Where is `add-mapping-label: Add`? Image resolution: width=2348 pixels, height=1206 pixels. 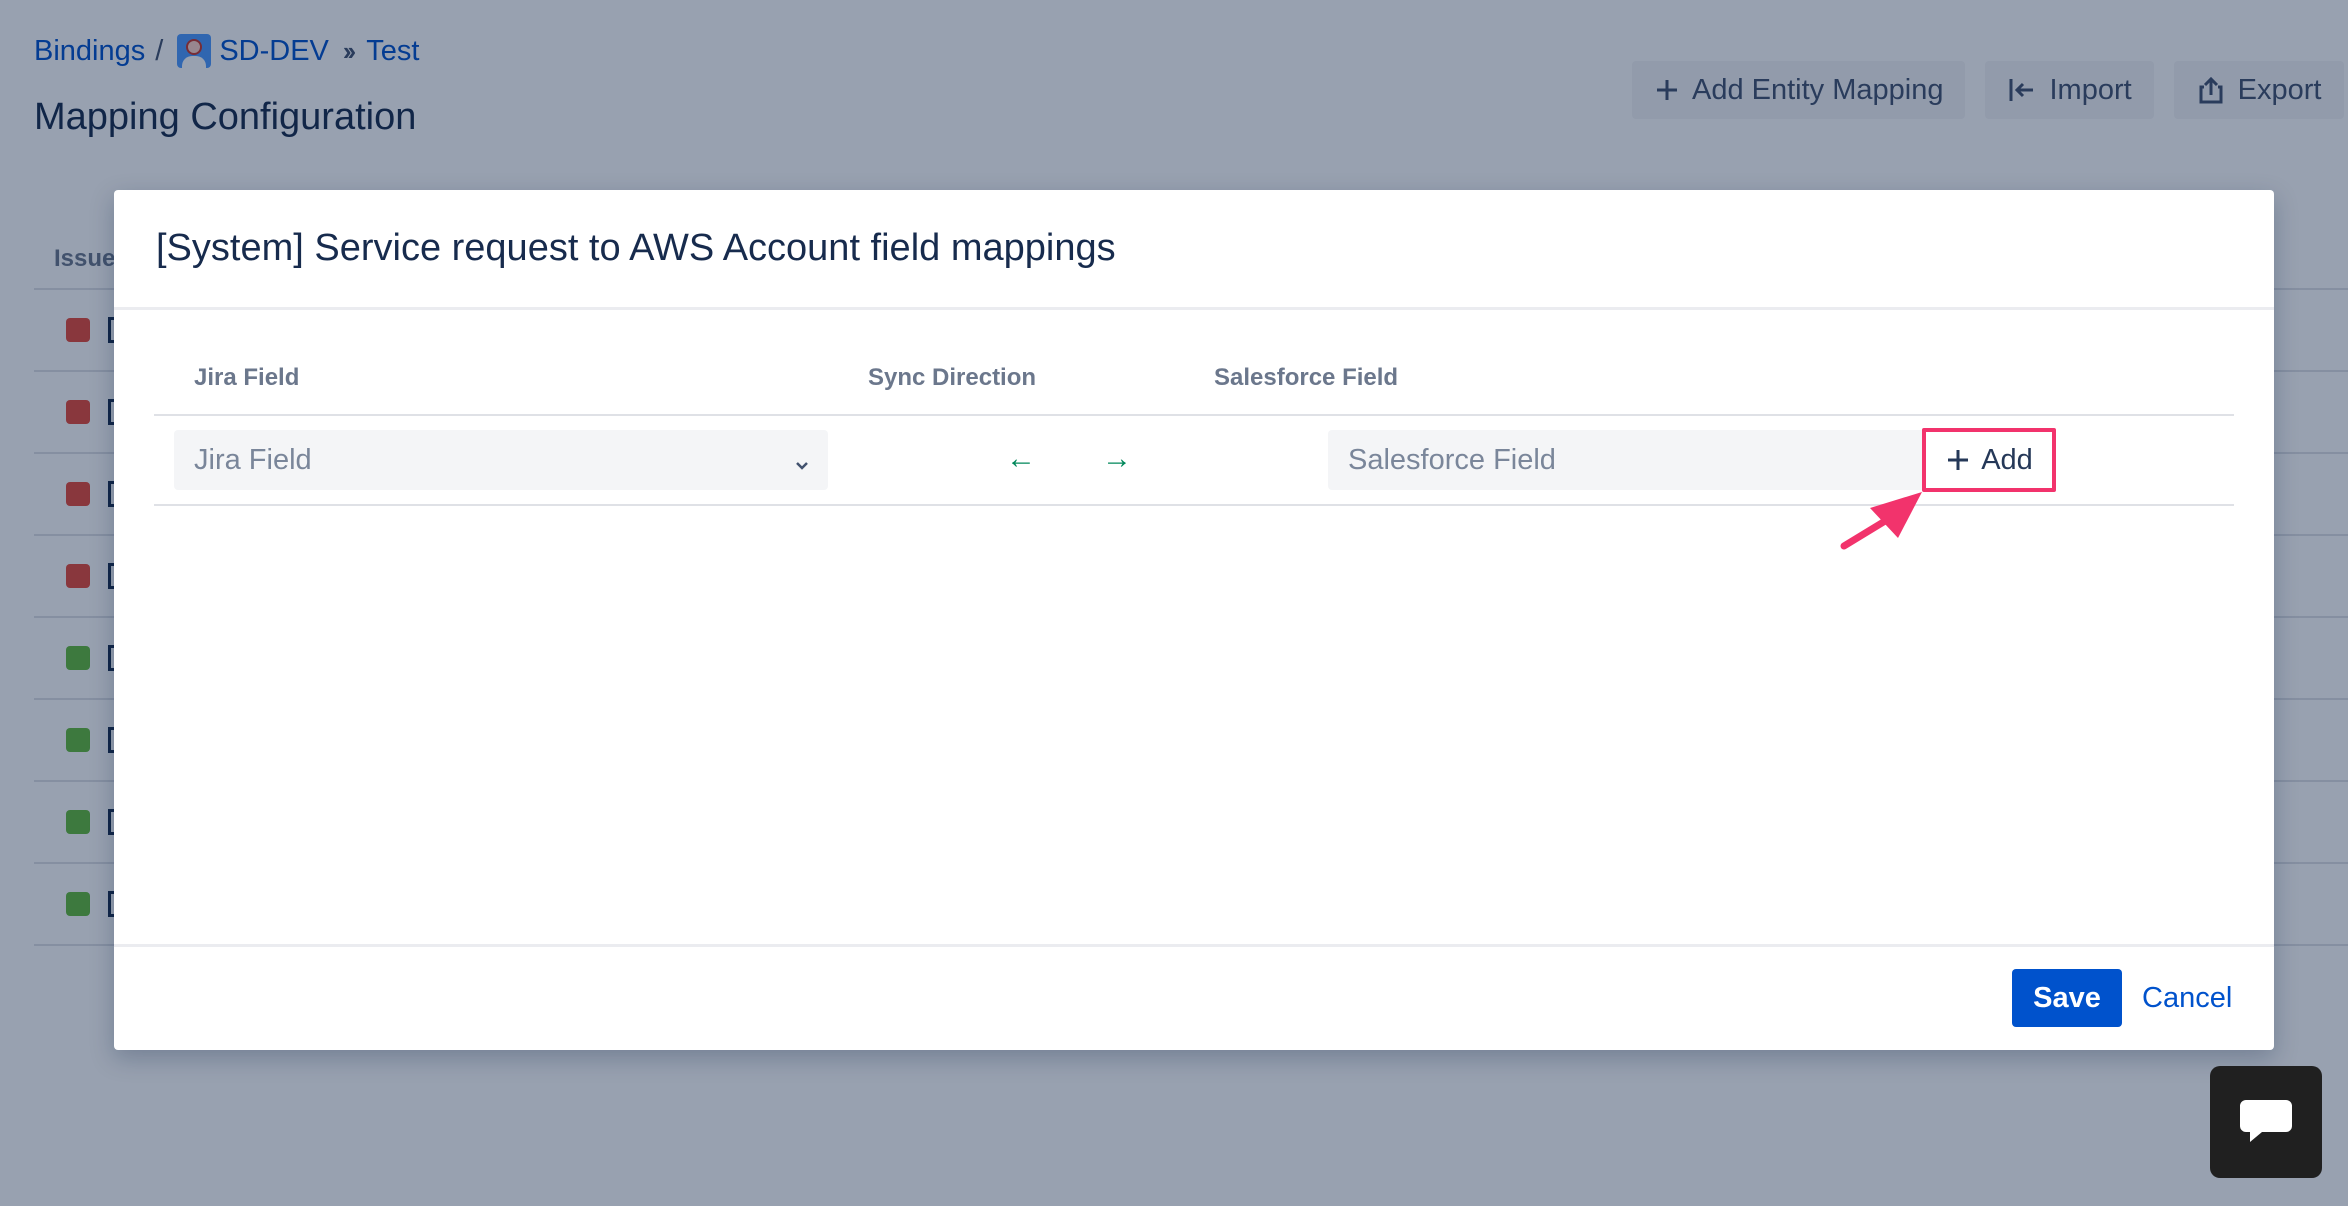
add-mapping-label: Add is located at coordinates (2007, 459).